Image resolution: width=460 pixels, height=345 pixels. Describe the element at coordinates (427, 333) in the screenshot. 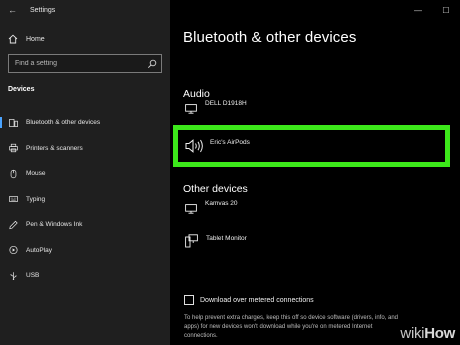

I see `wikihow-watermark: wikiHow` at that location.